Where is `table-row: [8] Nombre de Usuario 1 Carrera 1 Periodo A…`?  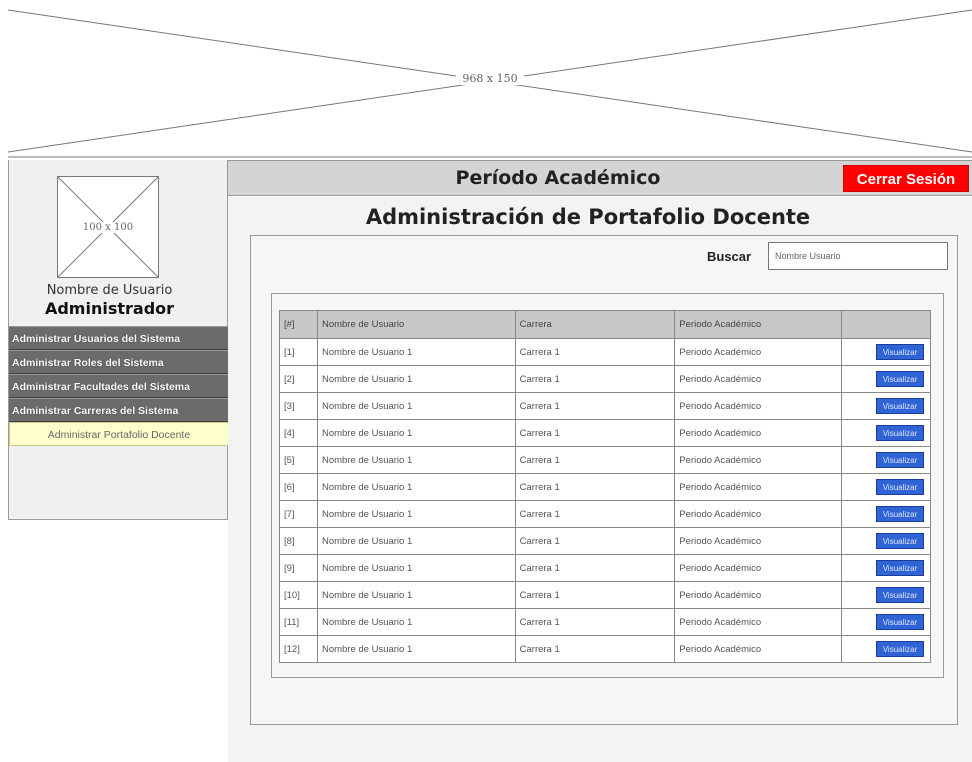
table-row: [8] Nombre de Usuario 1 Carrera 1 Periodo A… is located at coordinates (605, 541).